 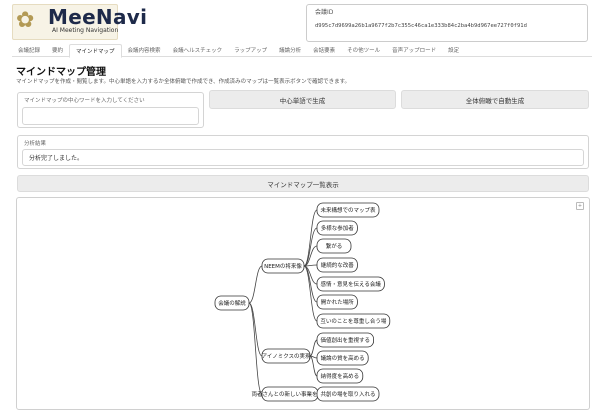 I want to click on tab-item: 会話要素, so click(x=324, y=50).